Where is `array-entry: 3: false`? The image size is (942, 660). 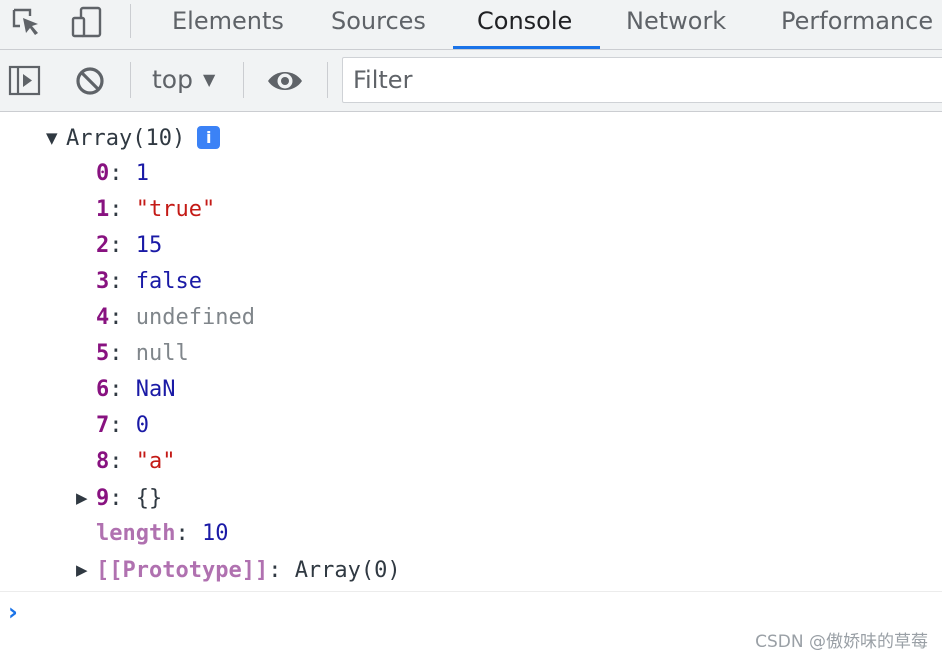
array-entry: 3: false is located at coordinates (149, 281).